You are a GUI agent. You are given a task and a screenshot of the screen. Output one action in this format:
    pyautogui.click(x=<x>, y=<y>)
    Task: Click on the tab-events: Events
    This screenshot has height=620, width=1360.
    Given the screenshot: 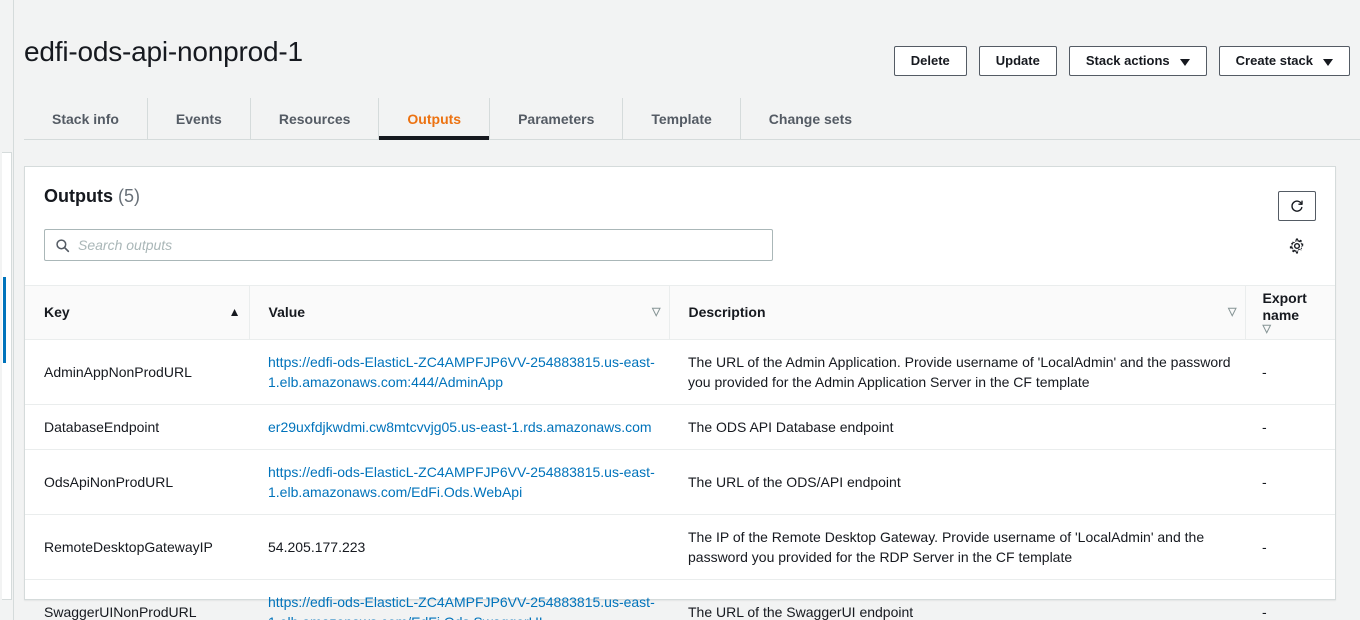 What is the action you would take?
    pyautogui.click(x=199, y=118)
    